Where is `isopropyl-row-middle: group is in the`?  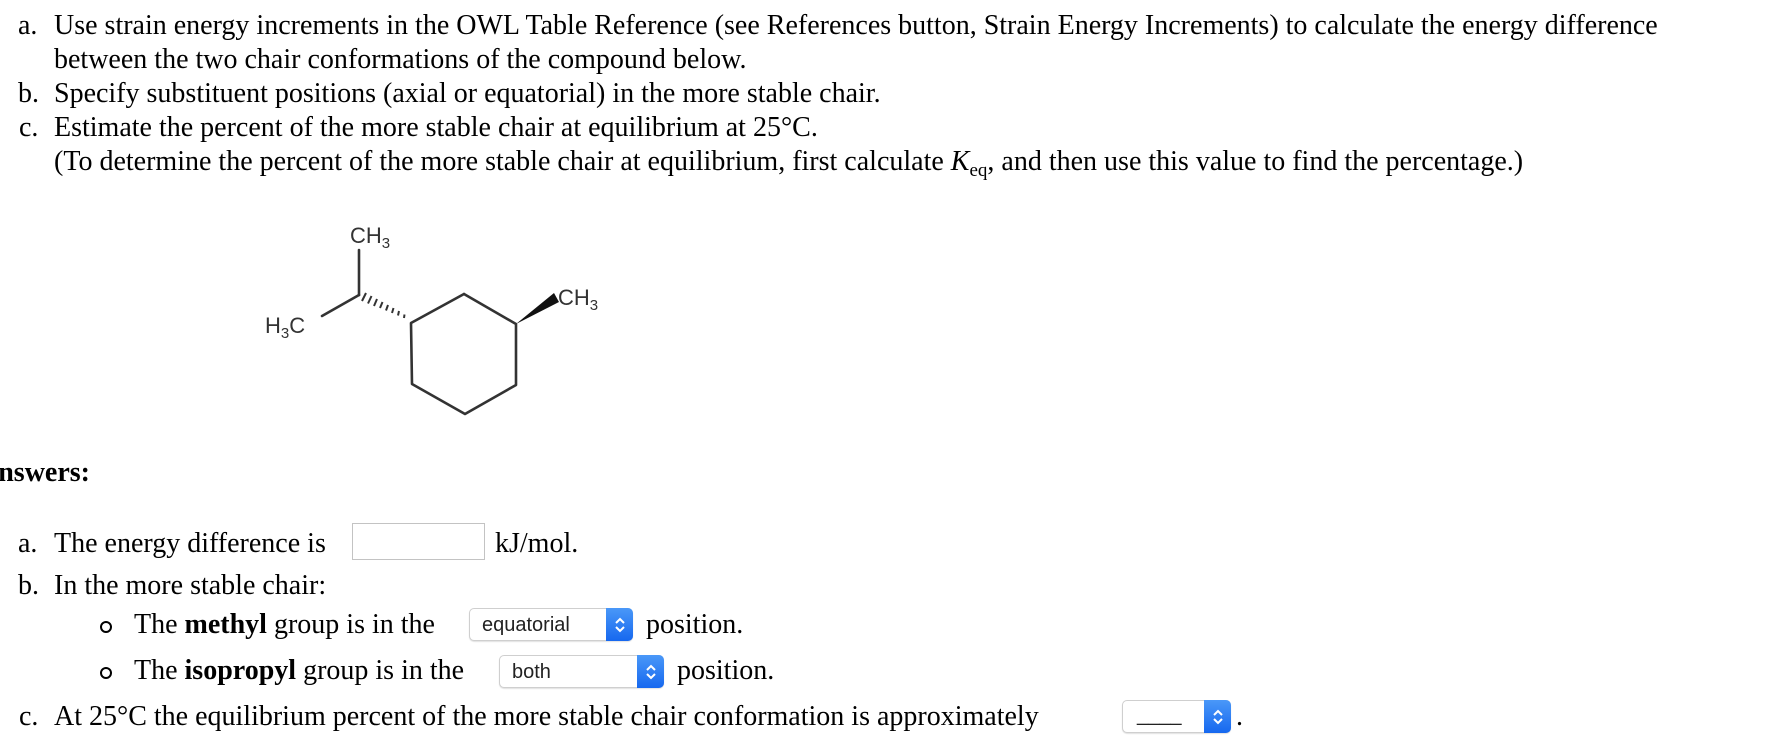 isopropyl-row-middle: group is in the is located at coordinates (380, 670).